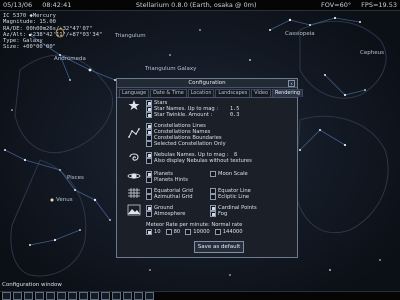  Describe the element at coordinates (199, 161) in the screenshot. I see `nebula-textures-option: Also display Nebulas without textures` at that location.